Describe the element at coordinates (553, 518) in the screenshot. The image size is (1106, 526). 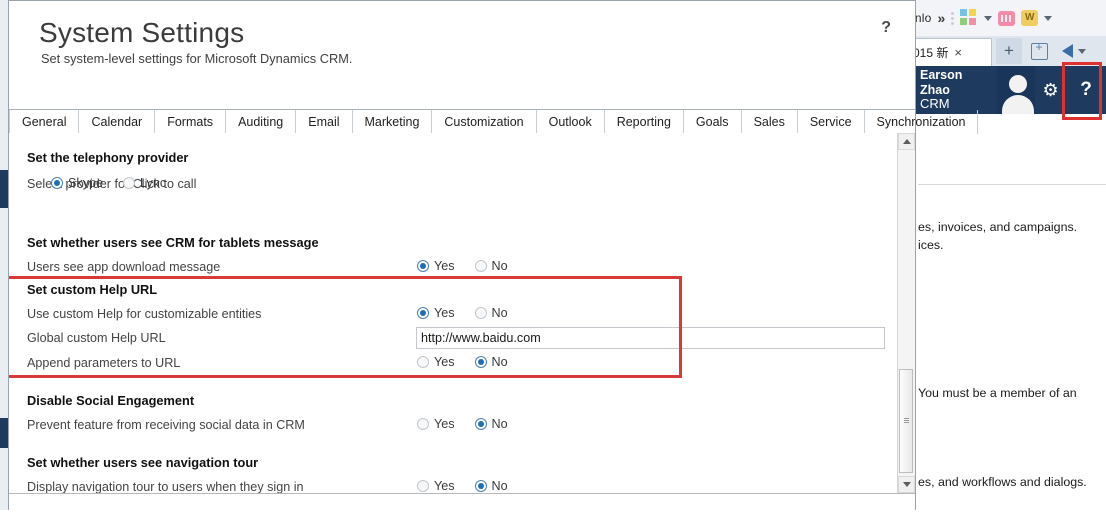
I see `bottom-strip` at that location.